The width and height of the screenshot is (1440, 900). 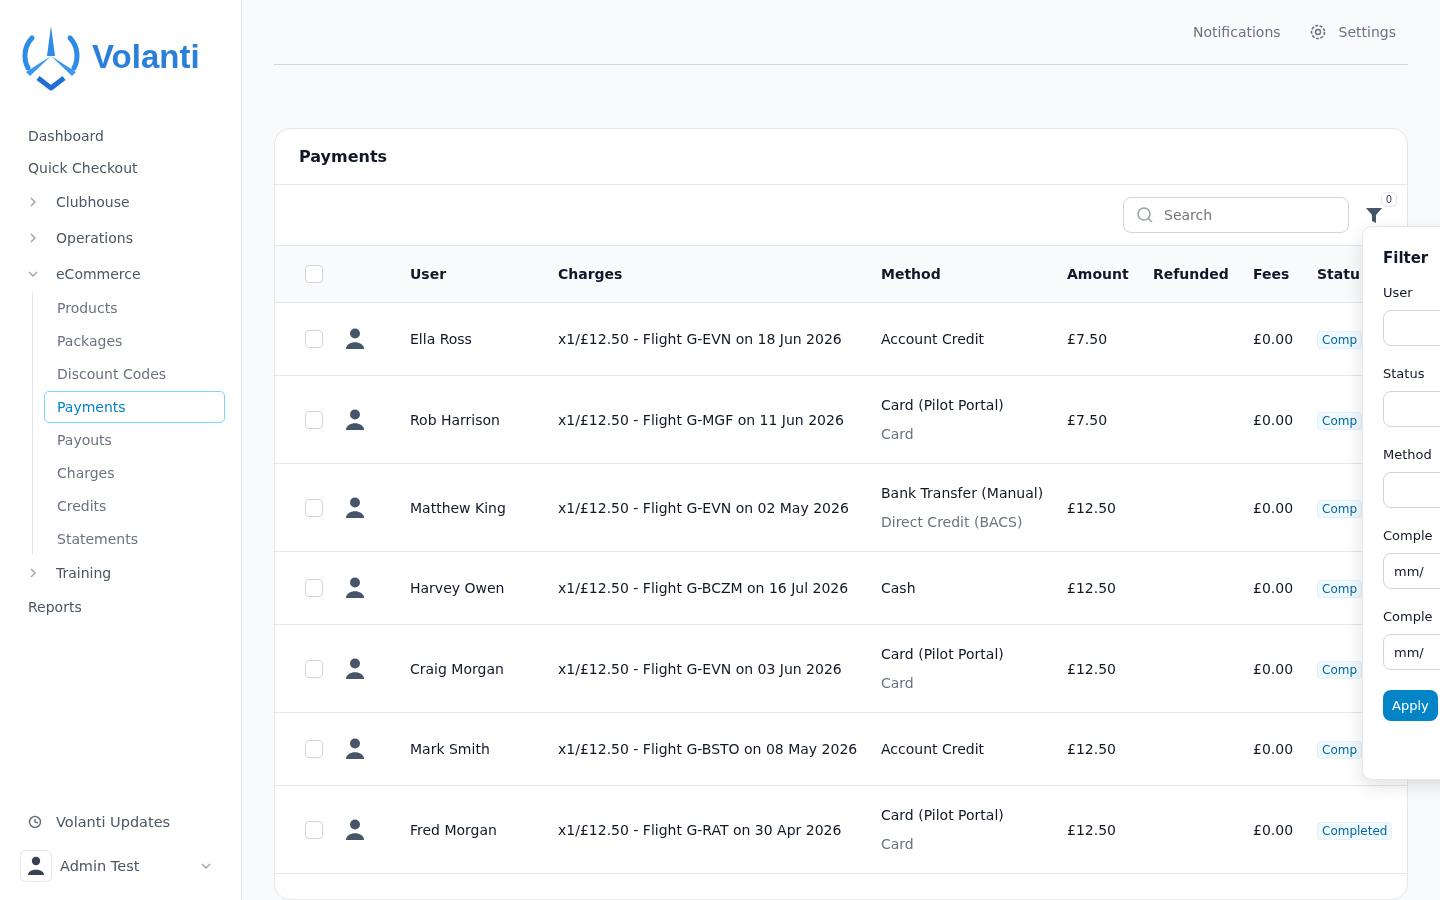 What do you see at coordinates (1272, 274) in the screenshot?
I see `column-header: Fees` at bounding box center [1272, 274].